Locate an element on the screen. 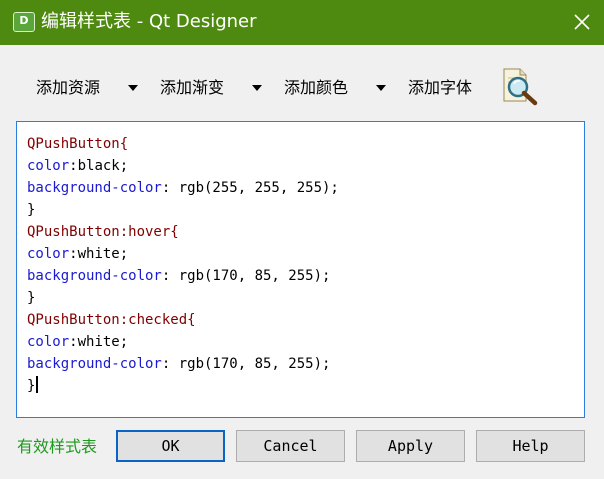 Image resolution: width=604 pixels, height=479 pixels. code-line: QPushButton{ is located at coordinates (183, 144).